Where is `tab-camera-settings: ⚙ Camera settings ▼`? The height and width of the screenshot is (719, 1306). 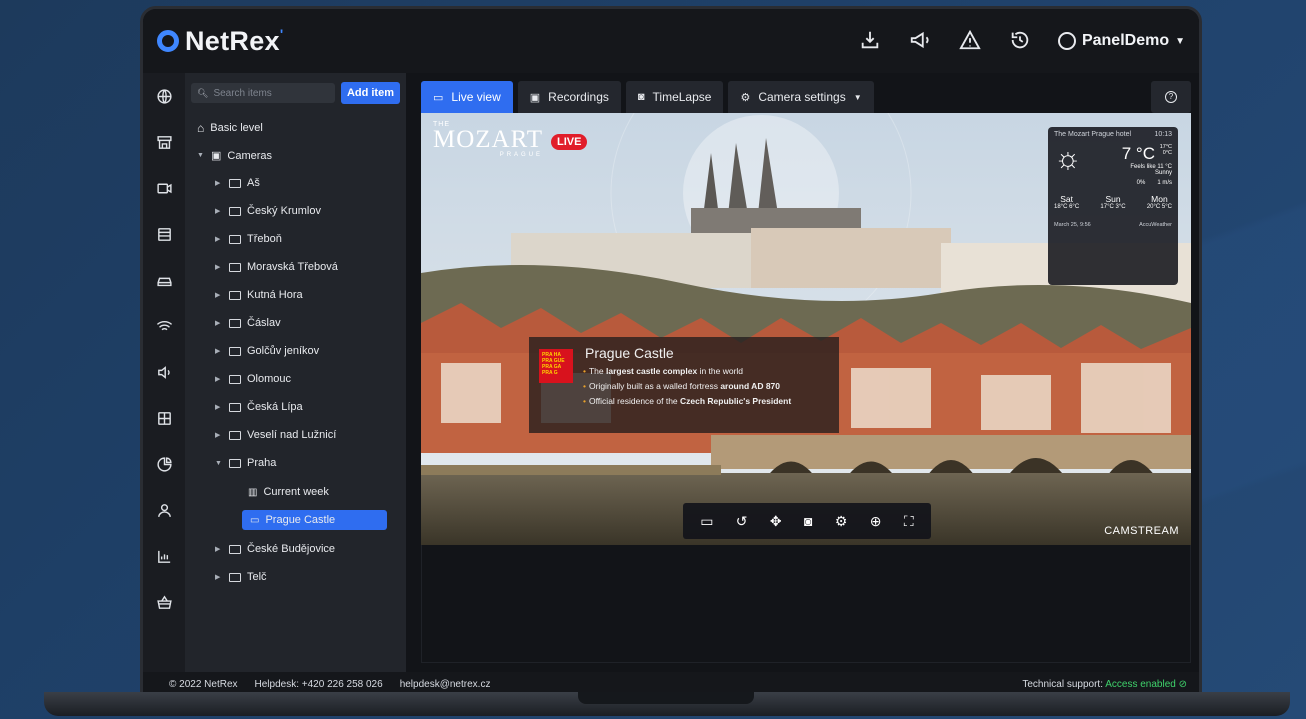 tab-camera-settings: ⚙ Camera settings ▼ is located at coordinates (801, 97).